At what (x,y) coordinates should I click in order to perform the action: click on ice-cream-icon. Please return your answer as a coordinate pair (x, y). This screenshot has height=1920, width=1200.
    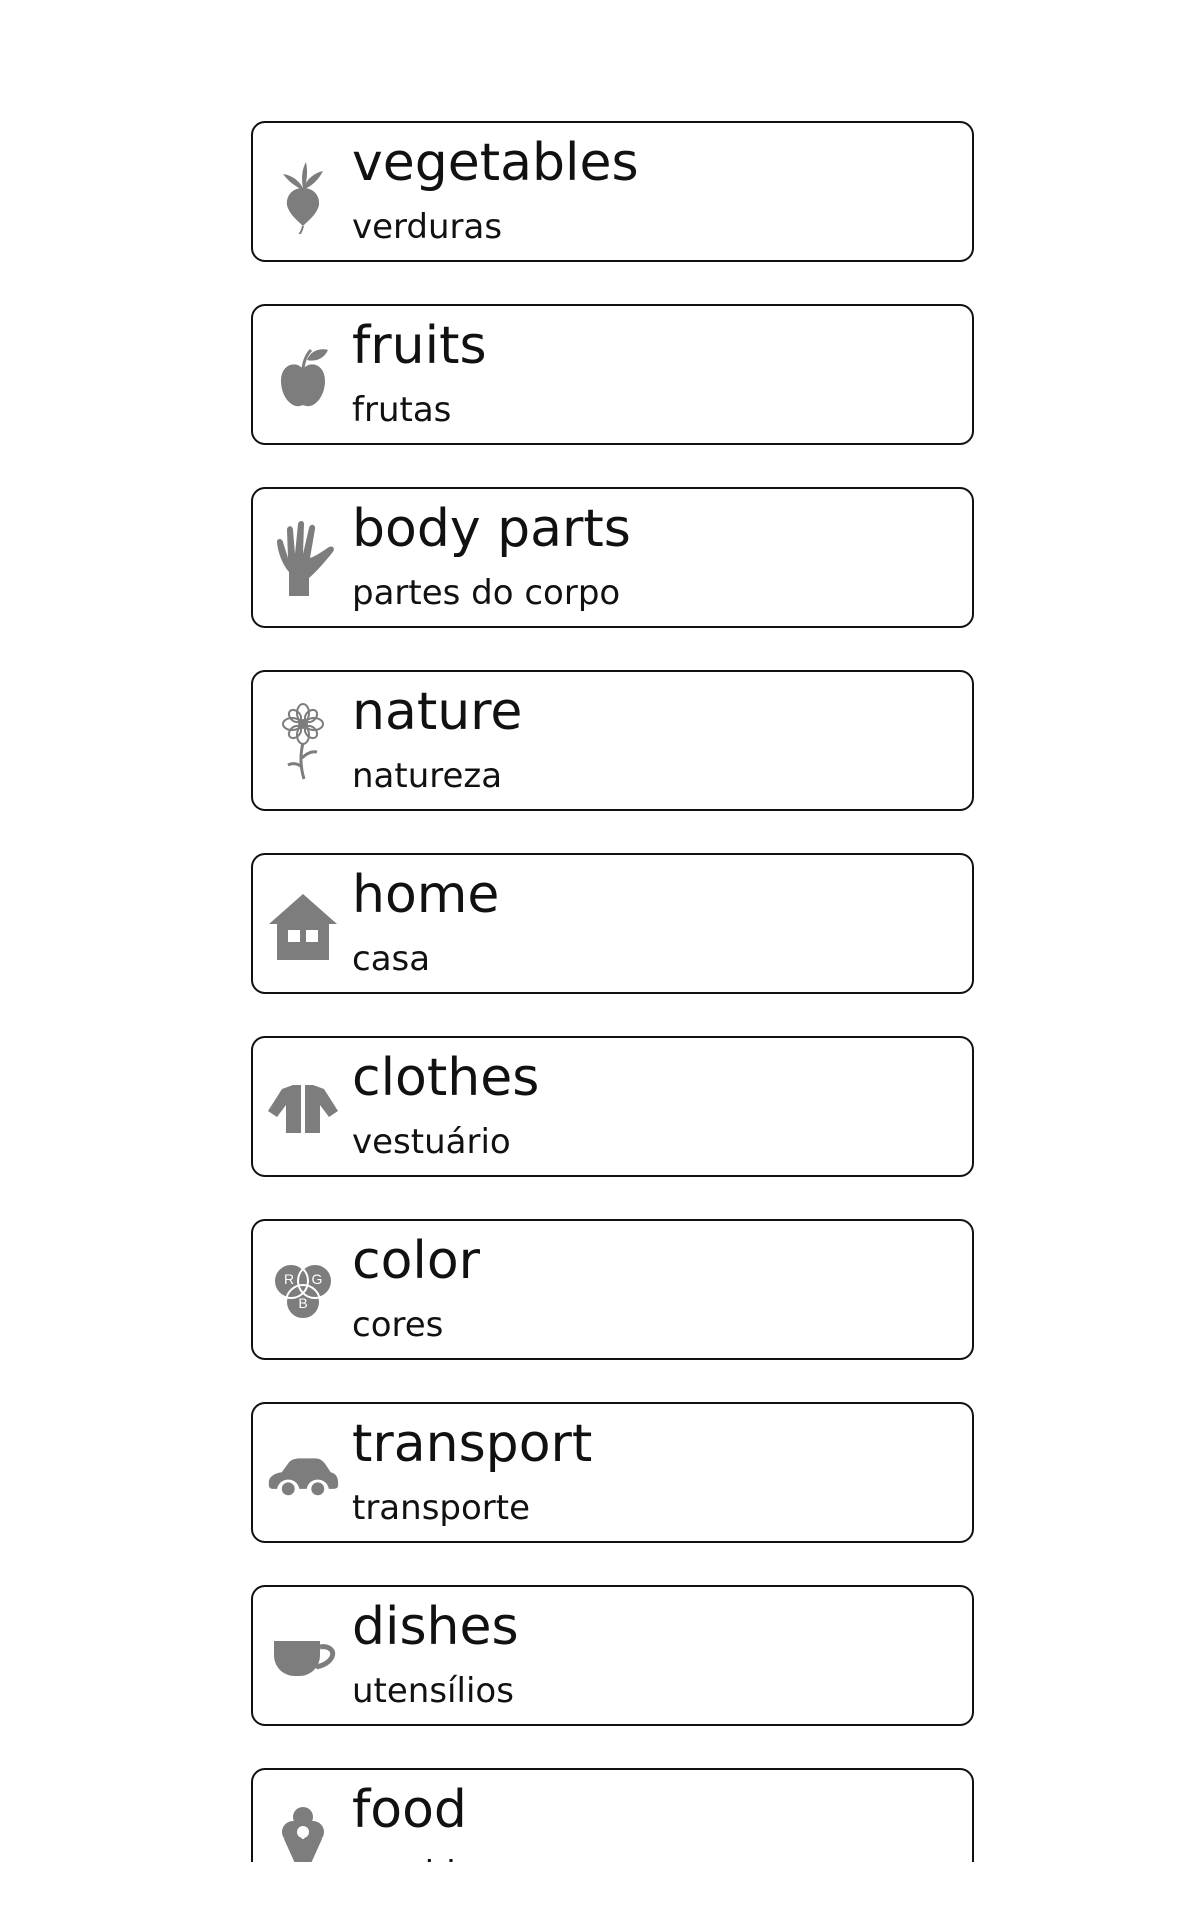
    Looking at the image, I should click on (303, 1830).